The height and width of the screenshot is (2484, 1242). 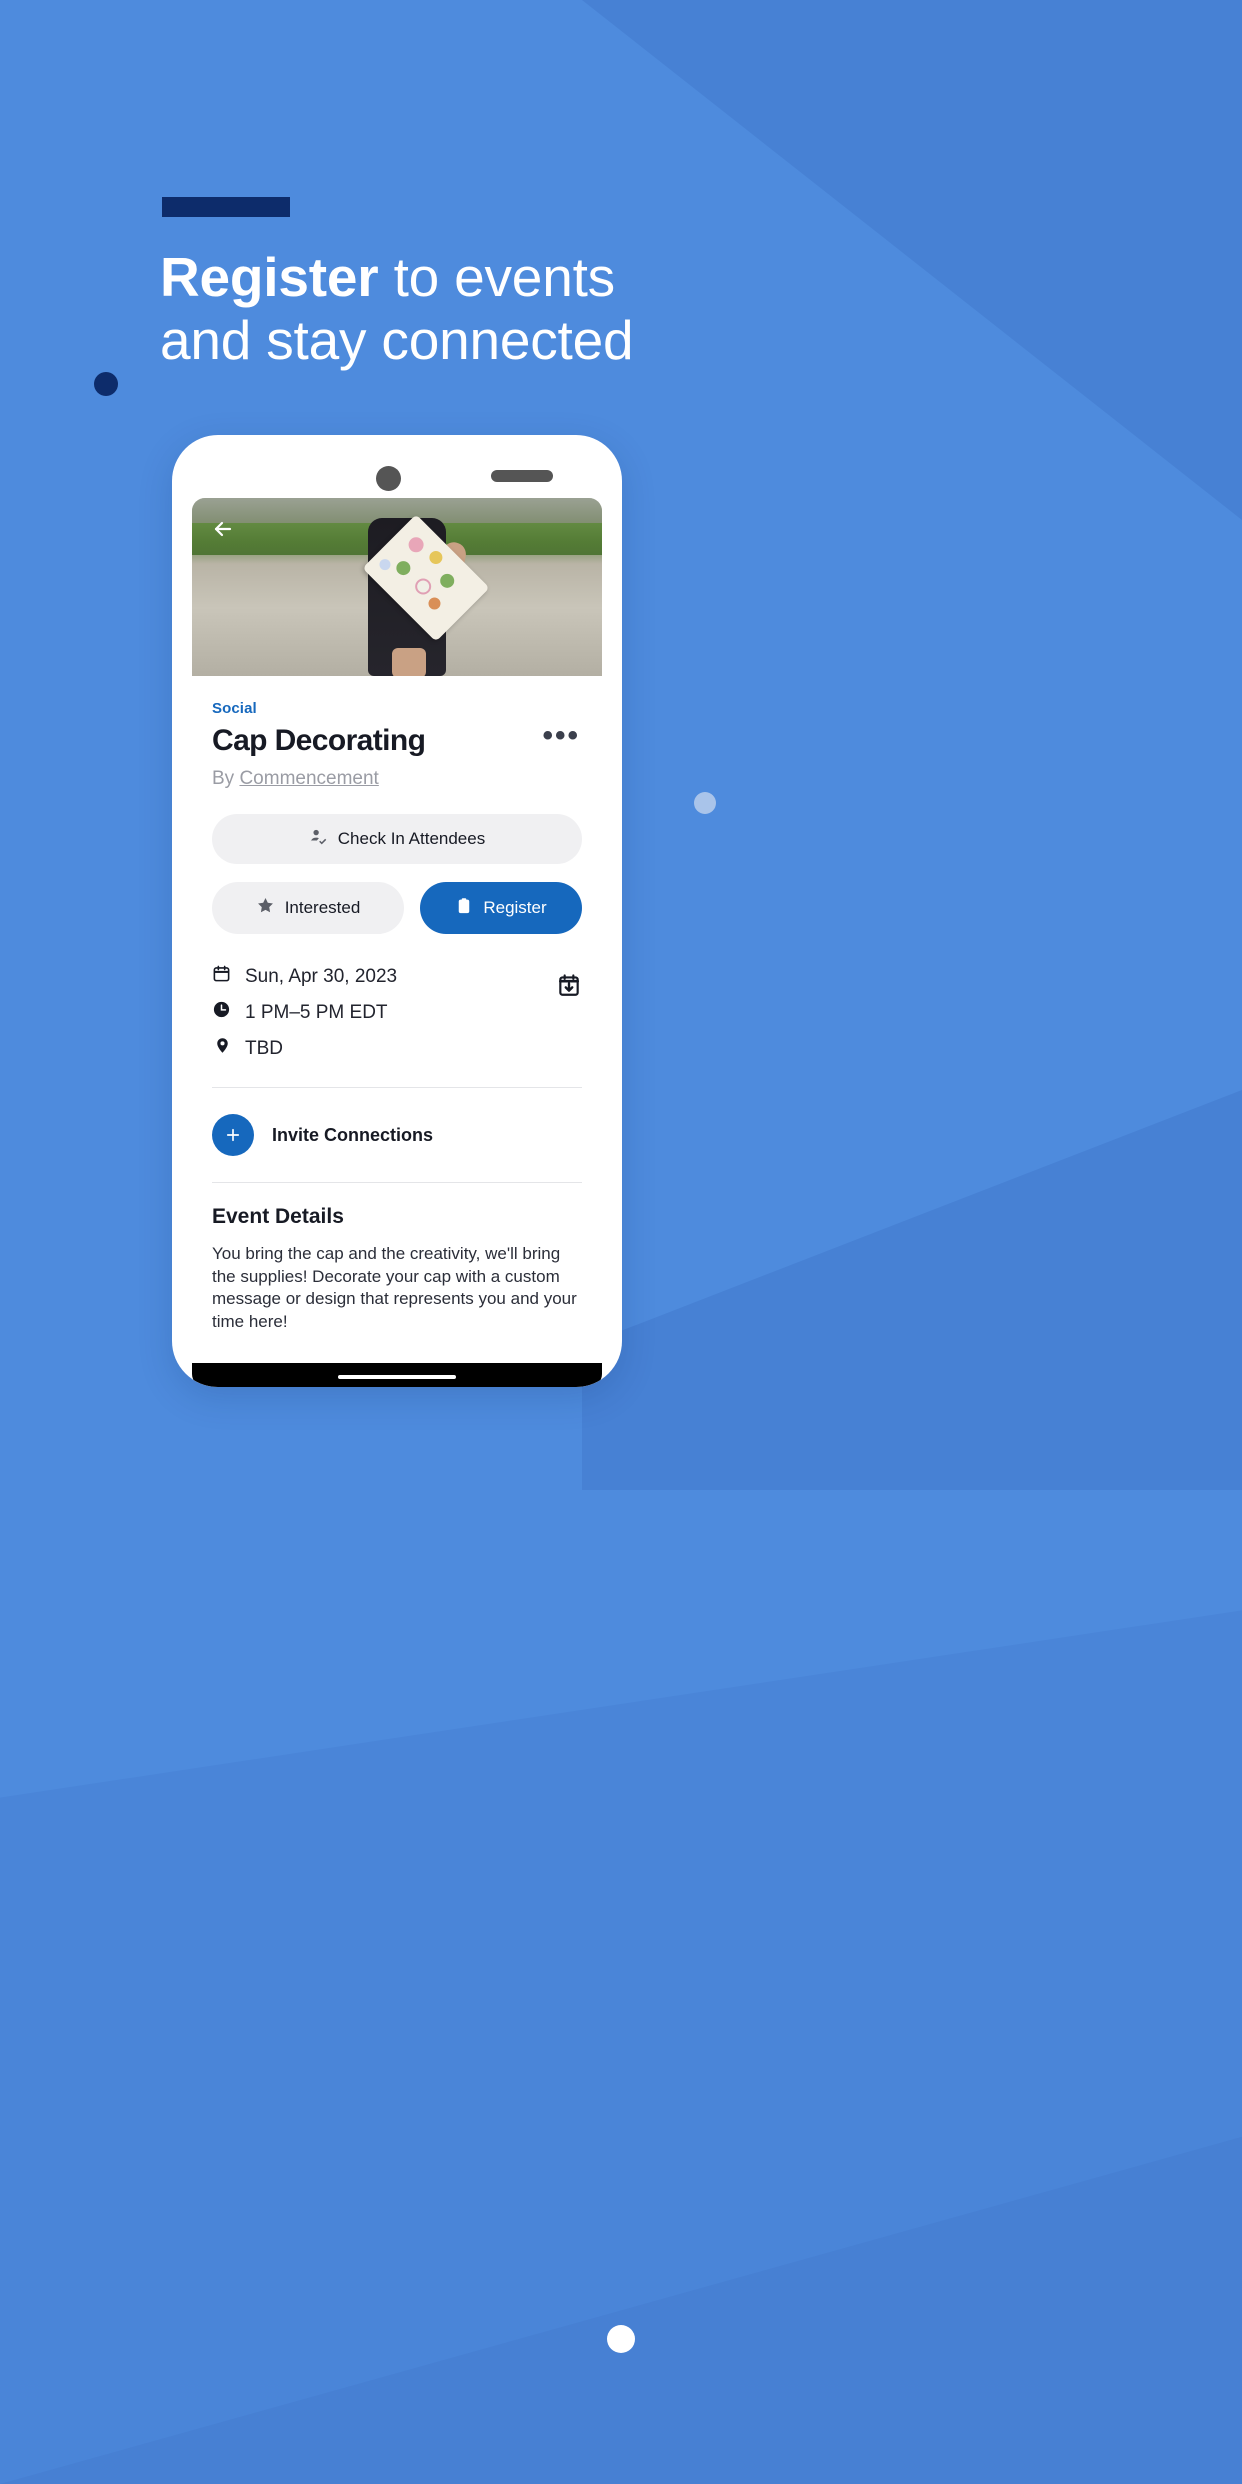 What do you see at coordinates (621, 2339) in the screenshot?
I see `carousel-page-indicator` at bounding box center [621, 2339].